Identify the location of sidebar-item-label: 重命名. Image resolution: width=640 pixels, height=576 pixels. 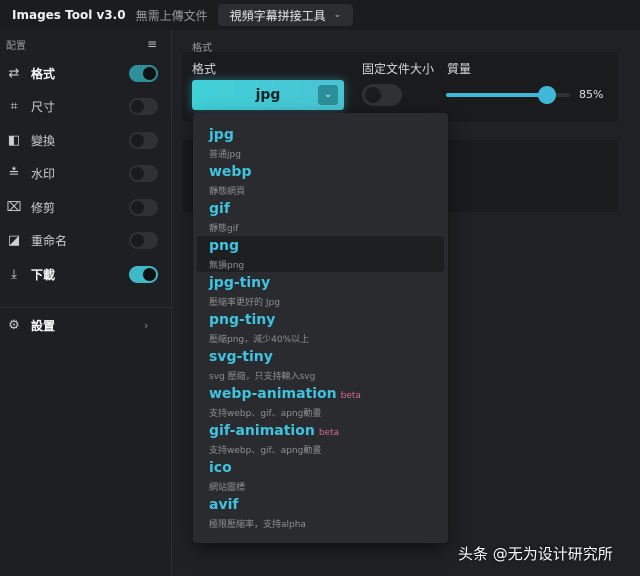
(49, 240).